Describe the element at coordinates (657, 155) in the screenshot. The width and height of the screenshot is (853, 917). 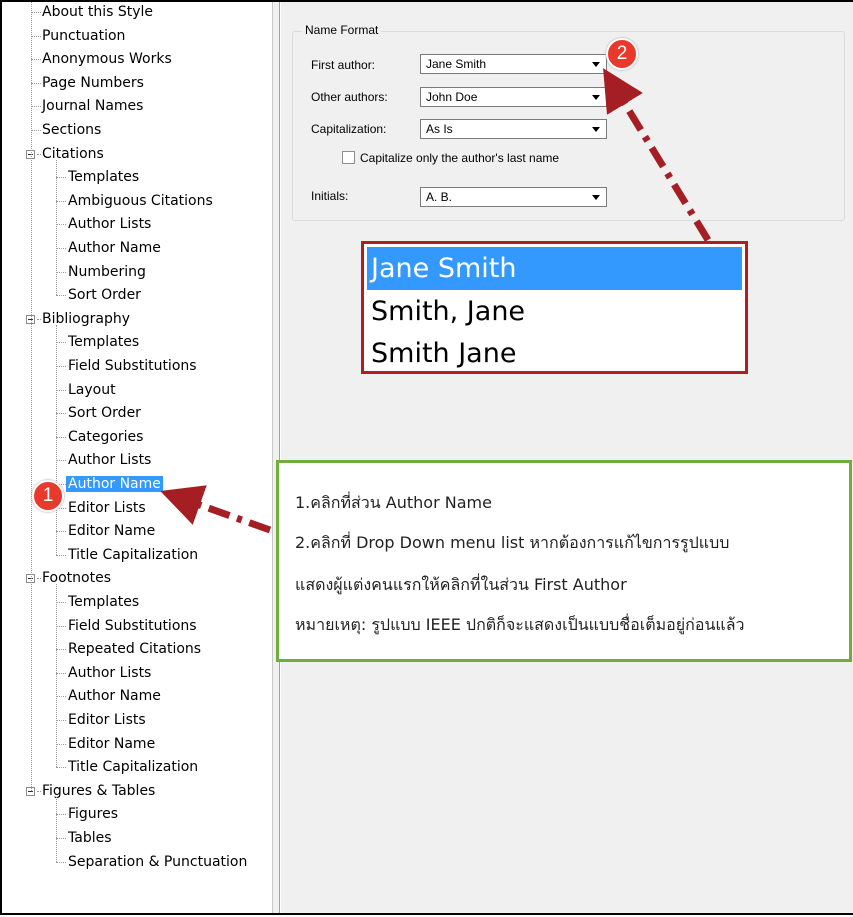
I see `arrow-to-first-author-icon` at that location.